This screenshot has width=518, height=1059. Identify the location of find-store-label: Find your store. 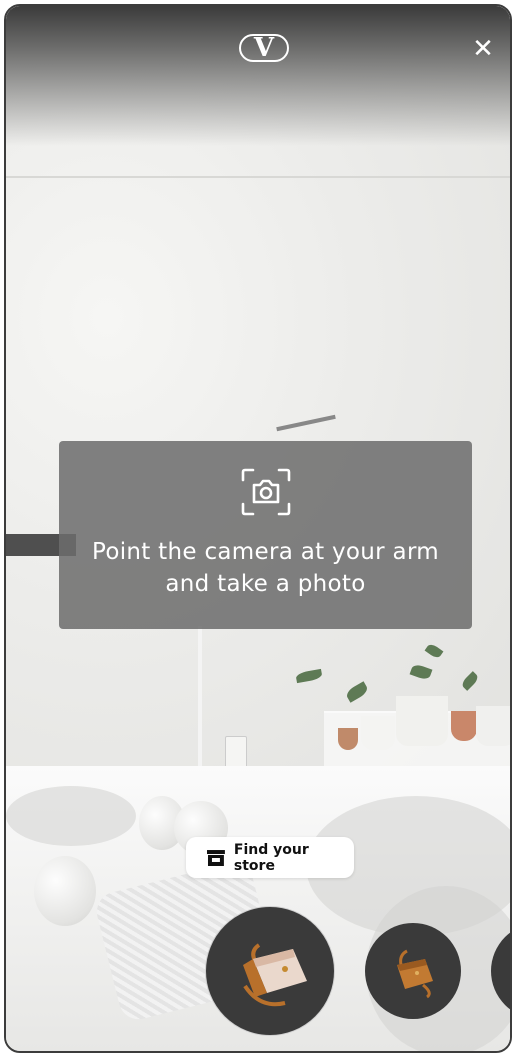
(271, 857).